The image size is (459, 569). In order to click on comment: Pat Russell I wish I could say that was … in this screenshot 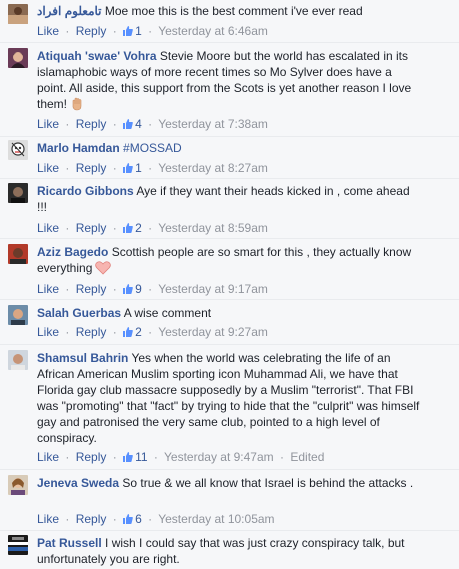, I will do `click(229, 550)`.